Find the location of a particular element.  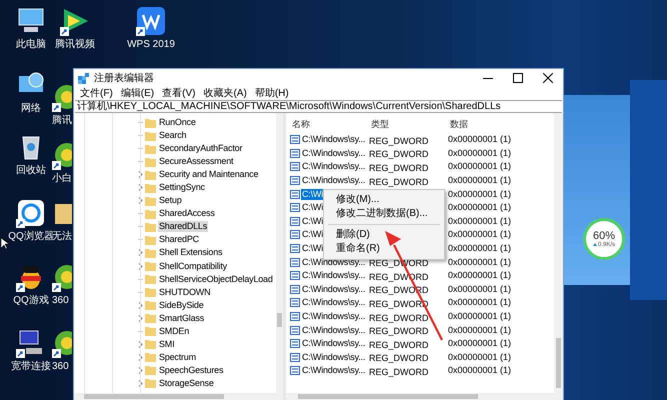

context-menu-item: 重命名(R) is located at coordinates (358, 249).